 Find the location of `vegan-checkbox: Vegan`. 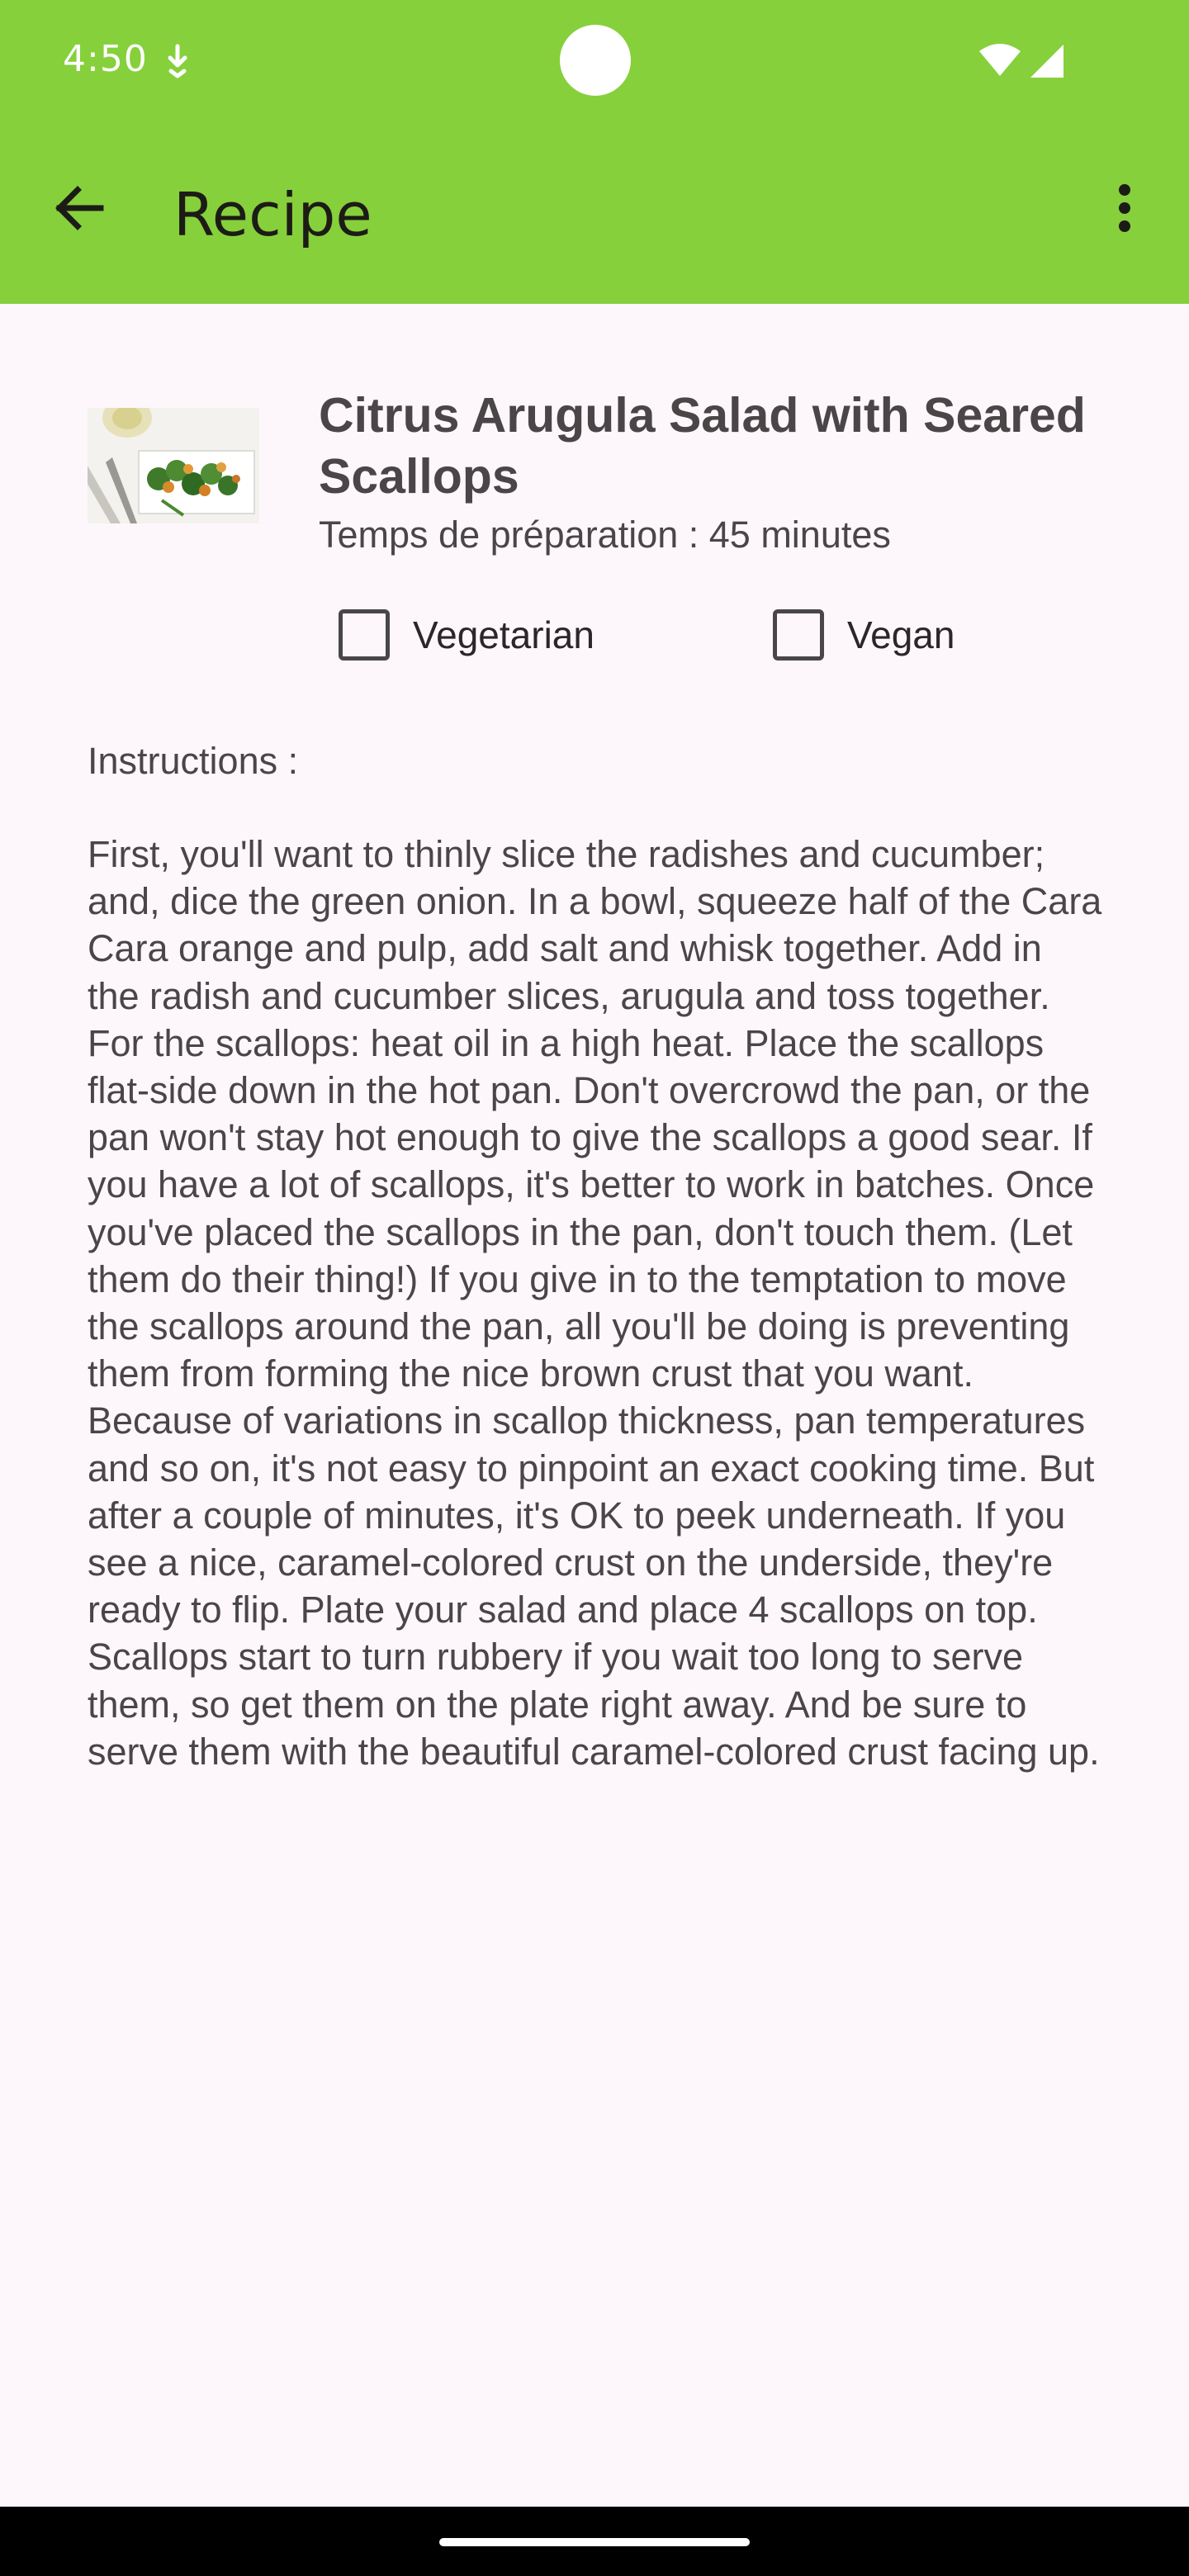

vegan-checkbox: Vegan is located at coordinates (864, 635).